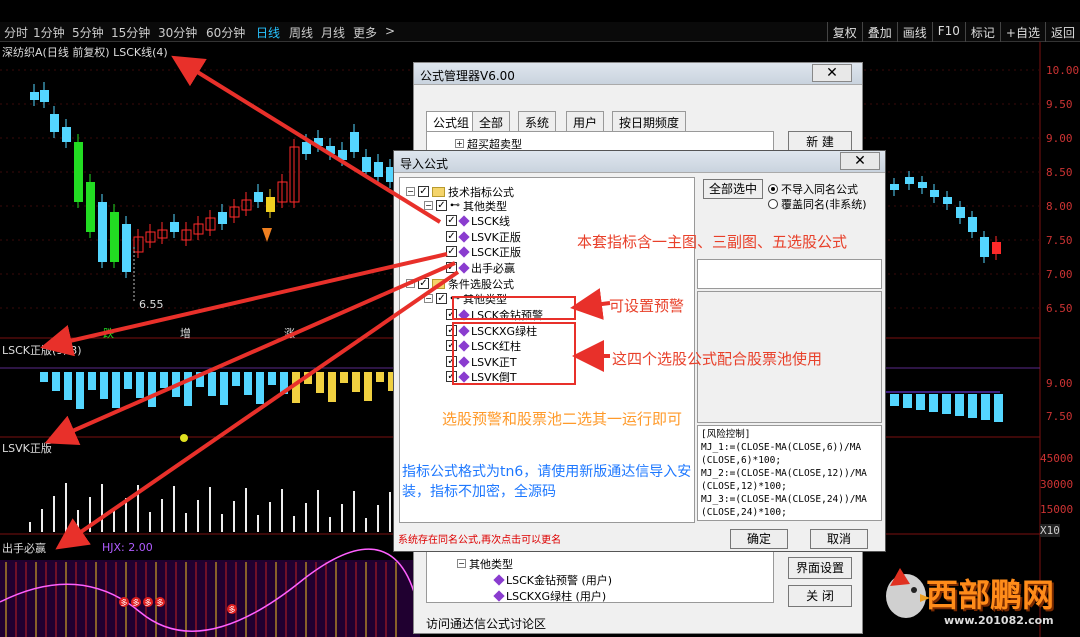  I want to click on watermark-logo: 西部鹏网 www.201082.com, so click(976, 596).